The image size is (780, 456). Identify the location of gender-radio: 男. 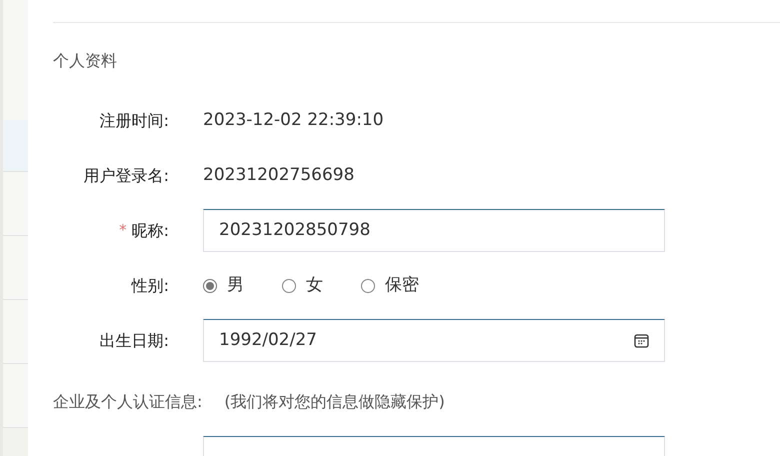
(223, 285).